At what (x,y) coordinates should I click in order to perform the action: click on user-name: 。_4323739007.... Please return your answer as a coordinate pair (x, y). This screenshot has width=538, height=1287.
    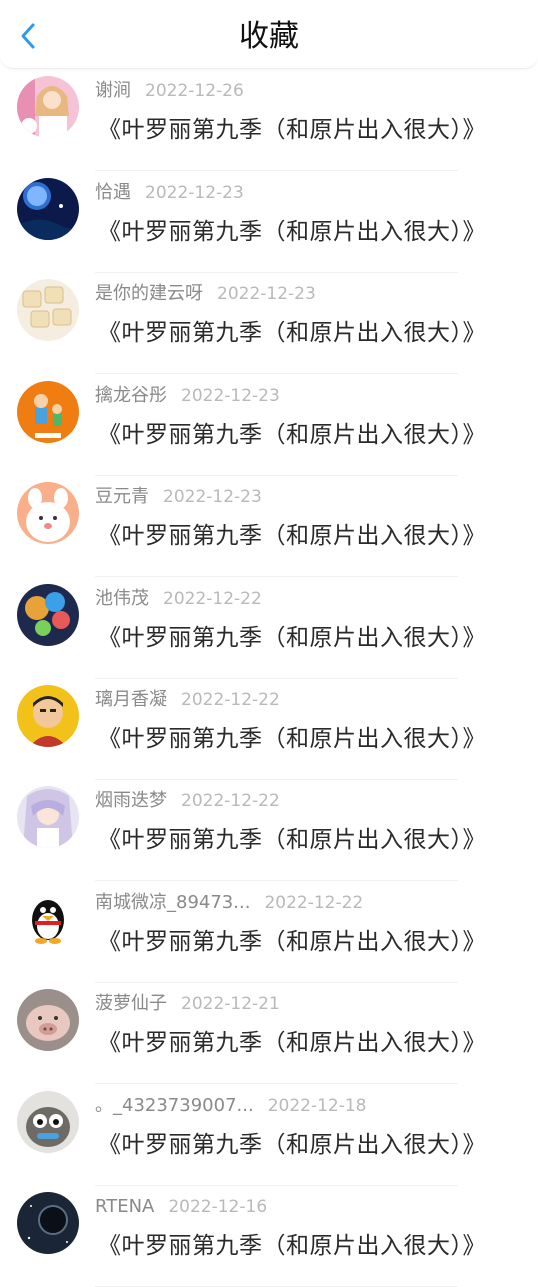
    Looking at the image, I should click on (174, 1105).